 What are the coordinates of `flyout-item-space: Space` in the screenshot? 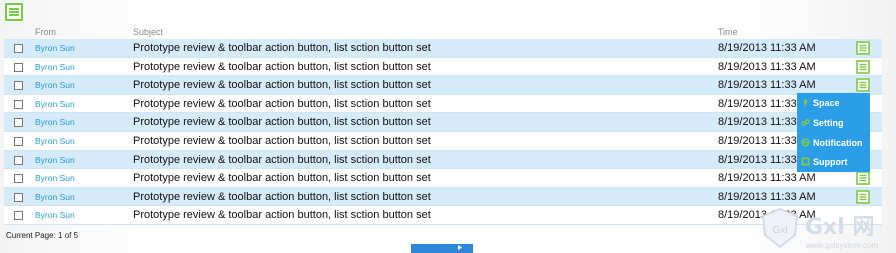 It's located at (833, 103).